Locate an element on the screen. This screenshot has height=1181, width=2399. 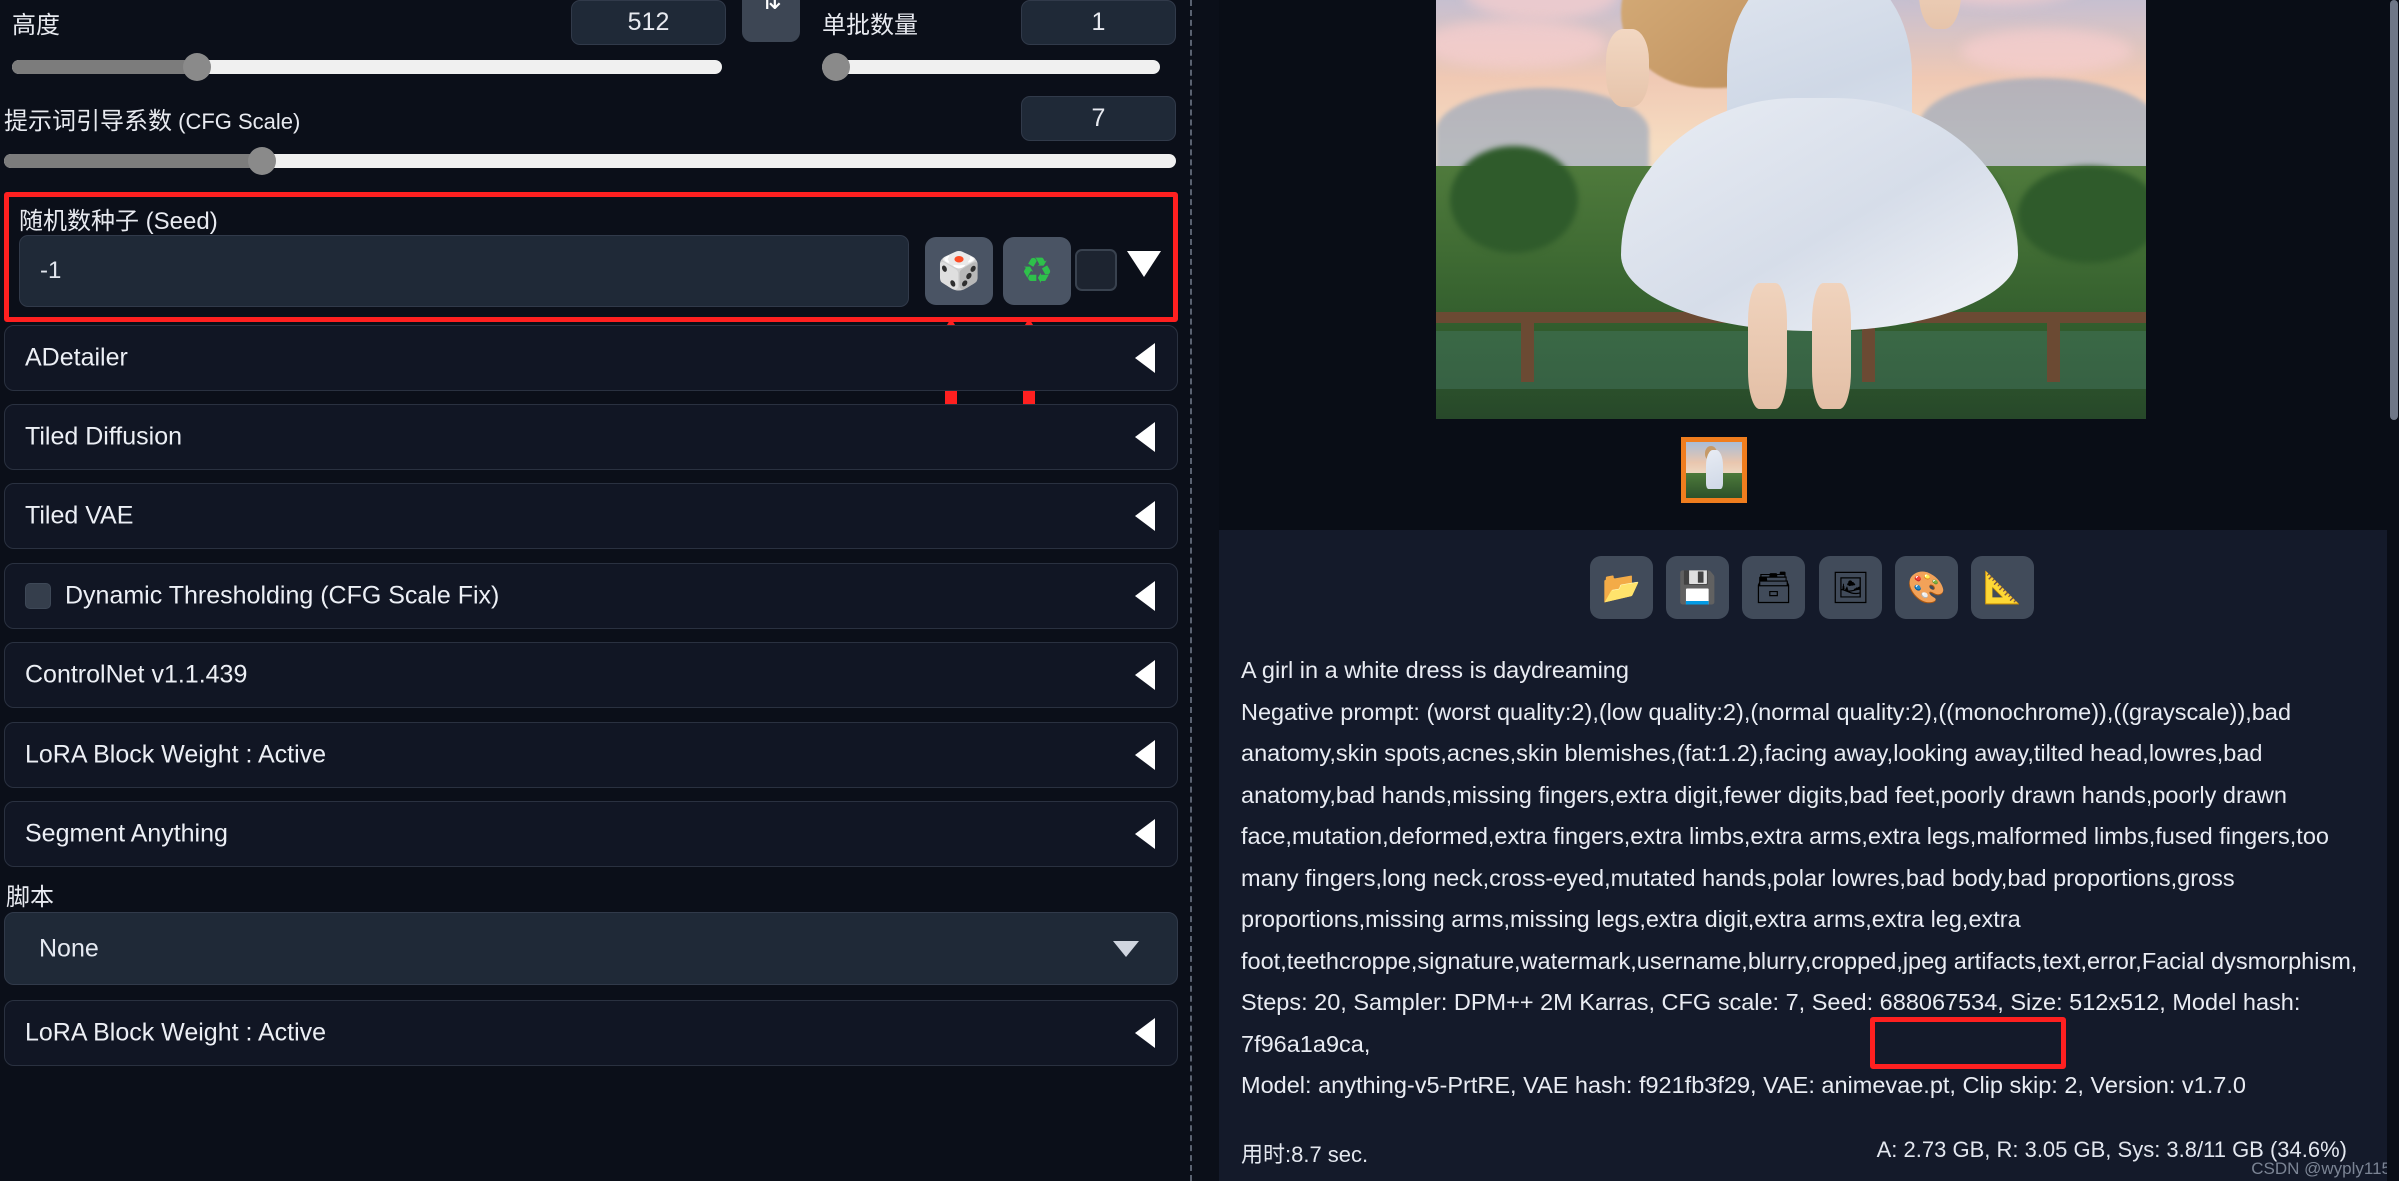
accordion-label: ControlNet v1.1.439 is located at coordinates (136, 674).